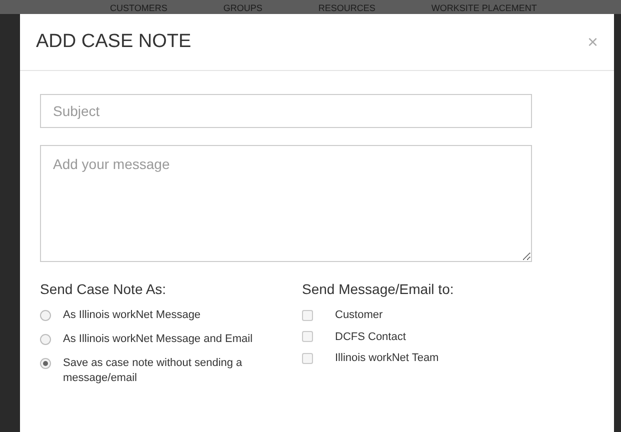 The image size is (621, 432). Describe the element at coordinates (592, 42) in the screenshot. I see `close-button: ×` at that location.